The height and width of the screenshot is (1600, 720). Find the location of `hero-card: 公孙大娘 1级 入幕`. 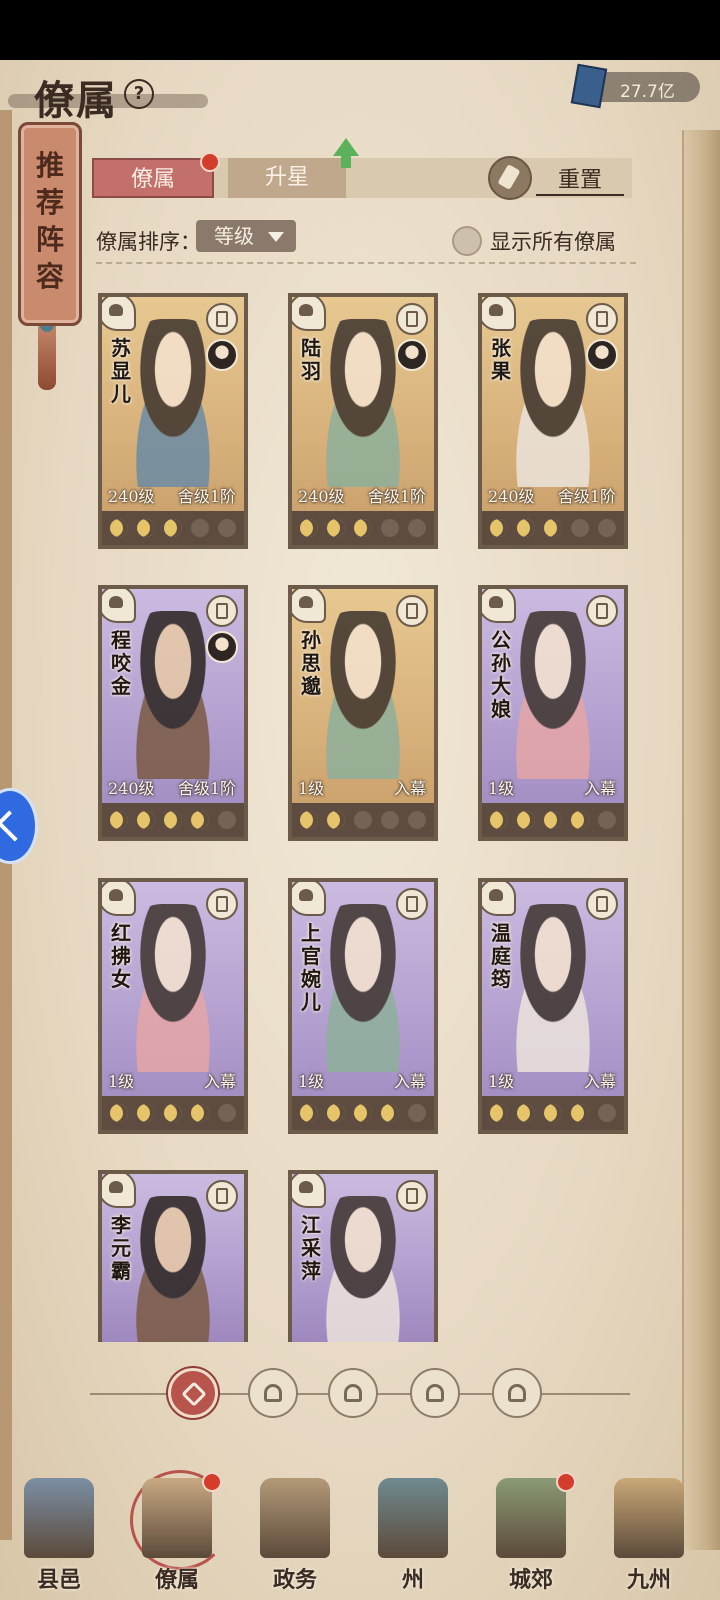

hero-card: 公孙大娘 1级 入幕 is located at coordinates (553, 713).